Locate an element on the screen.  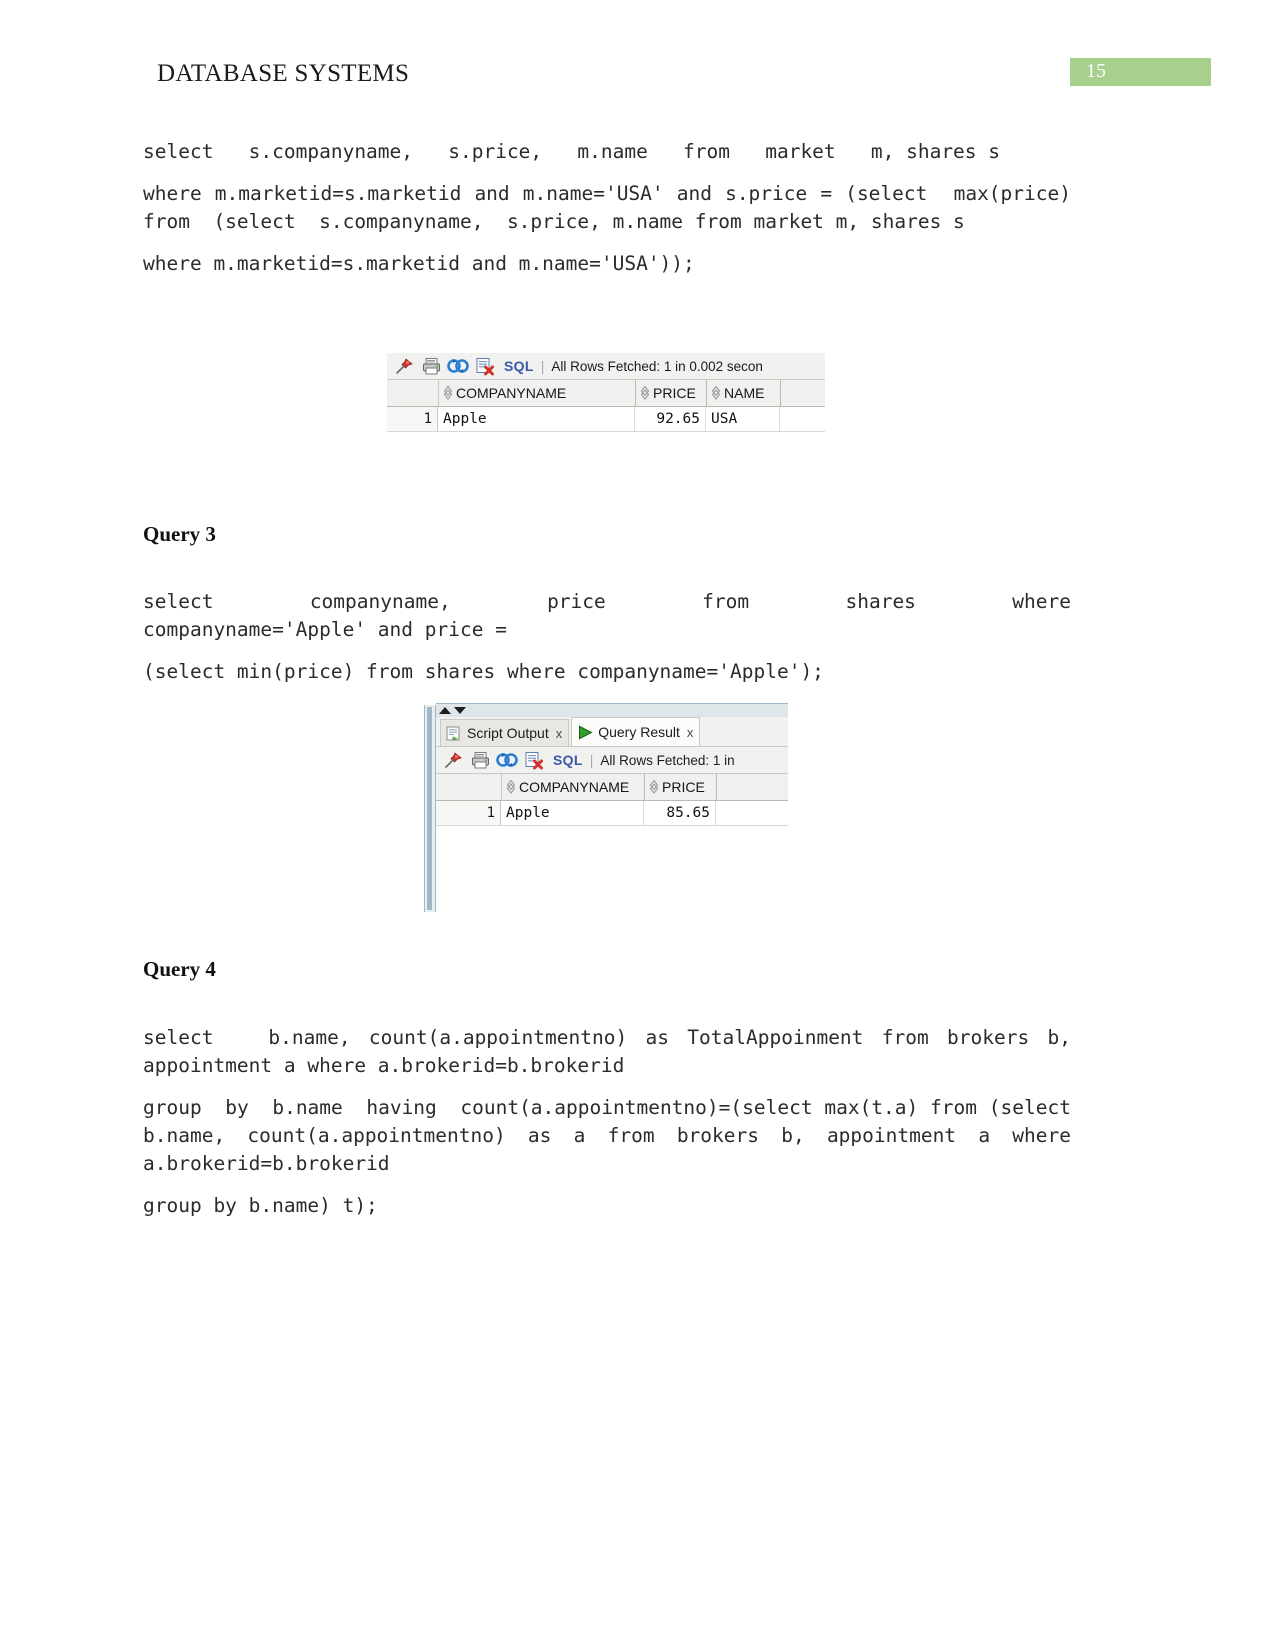
scroll-up-icon is located at coordinates (445, 710).